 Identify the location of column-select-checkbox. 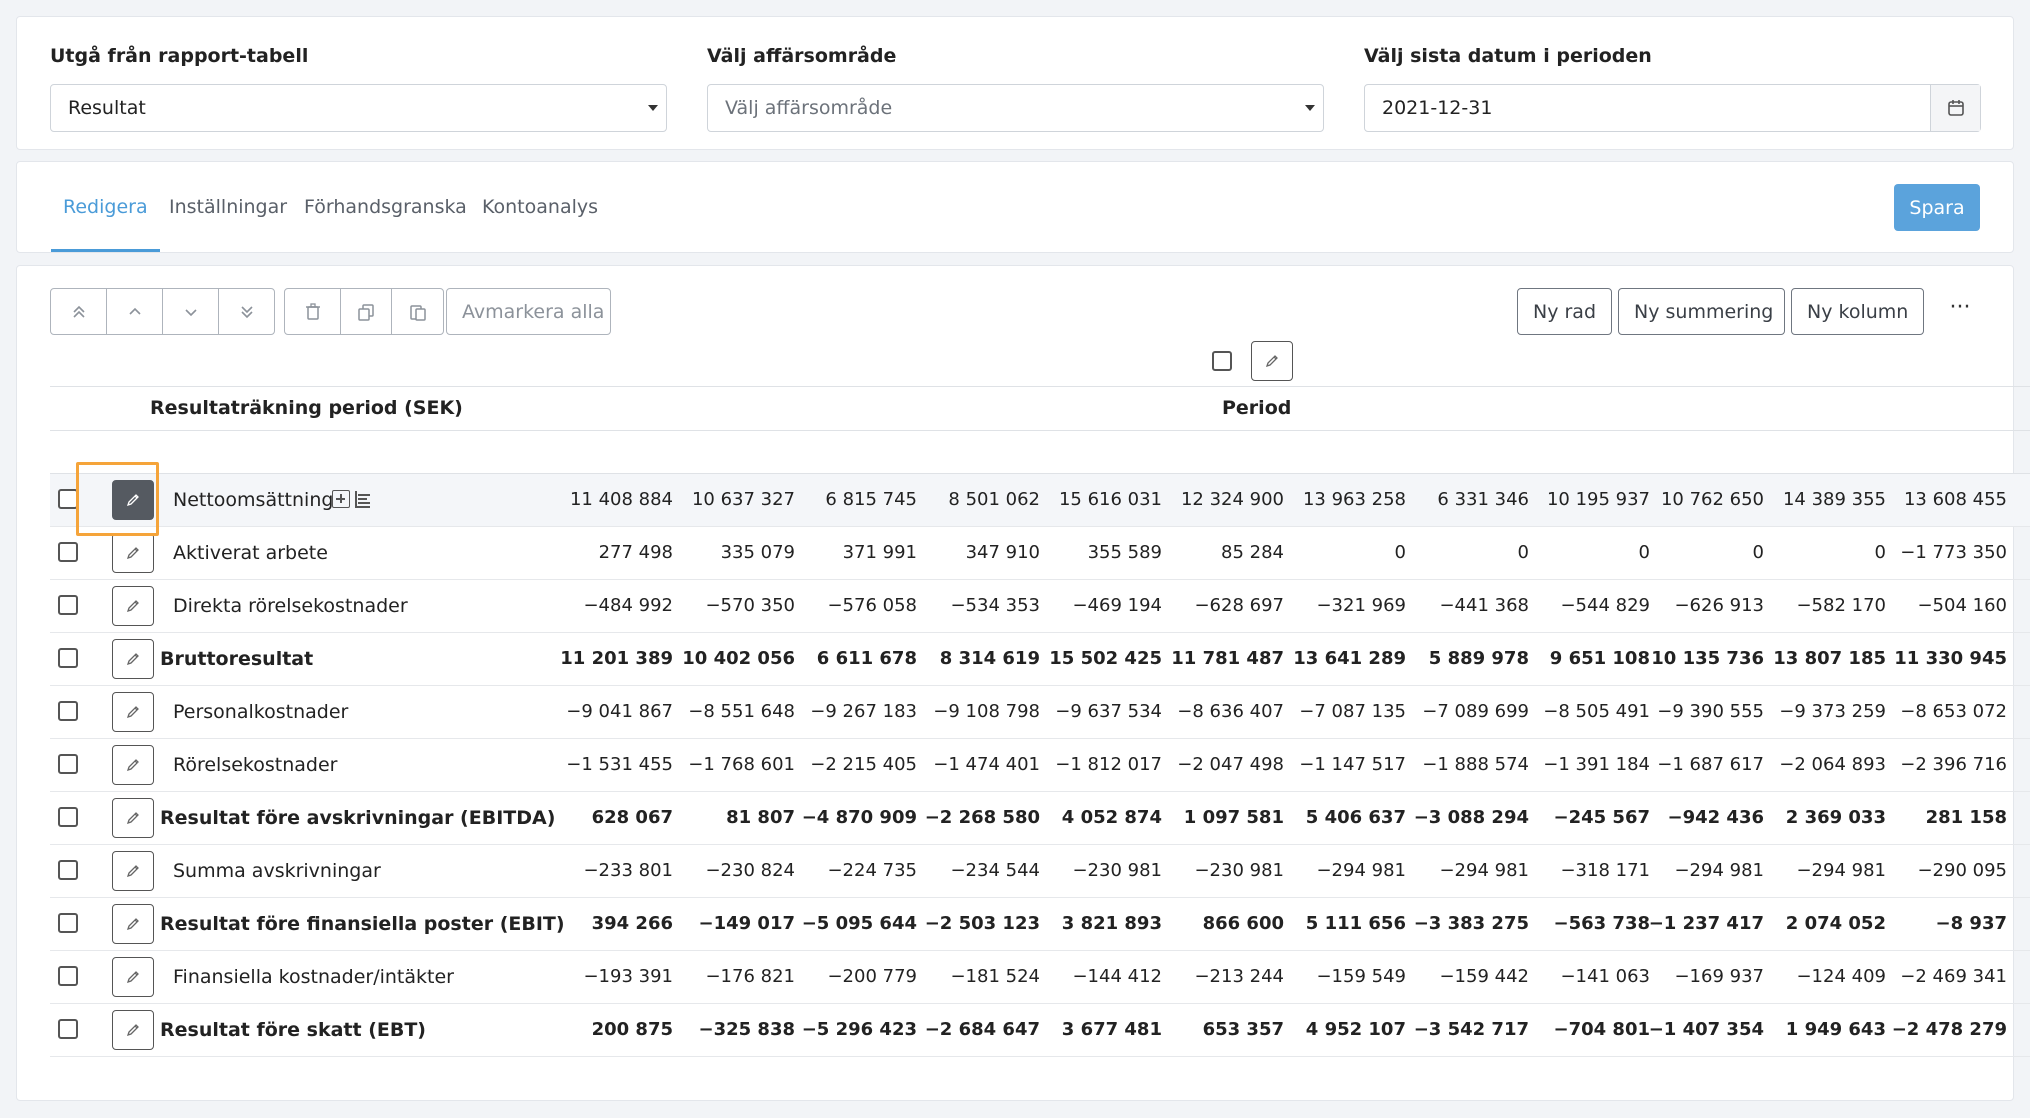
(1222, 361).